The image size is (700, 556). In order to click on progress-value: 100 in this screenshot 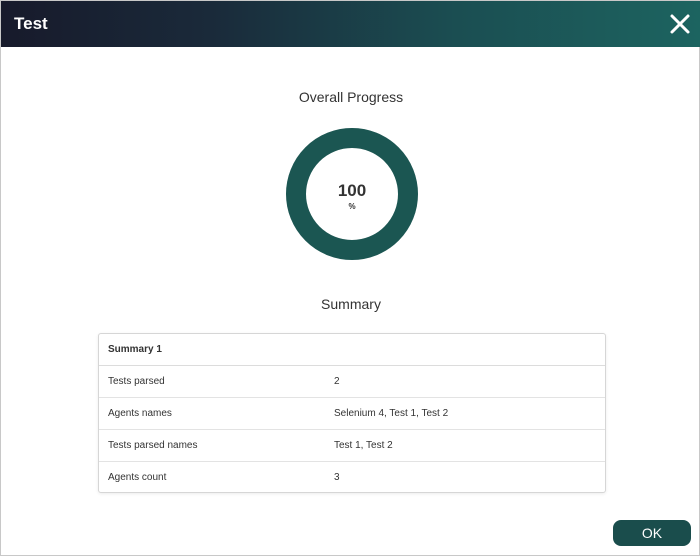, I will do `click(352, 190)`.